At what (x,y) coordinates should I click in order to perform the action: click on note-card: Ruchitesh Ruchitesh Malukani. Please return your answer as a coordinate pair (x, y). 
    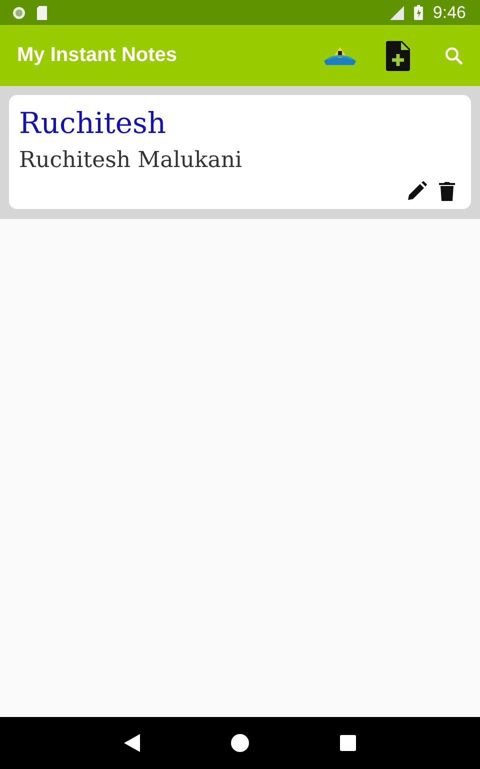
    Looking at the image, I should click on (240, 152).